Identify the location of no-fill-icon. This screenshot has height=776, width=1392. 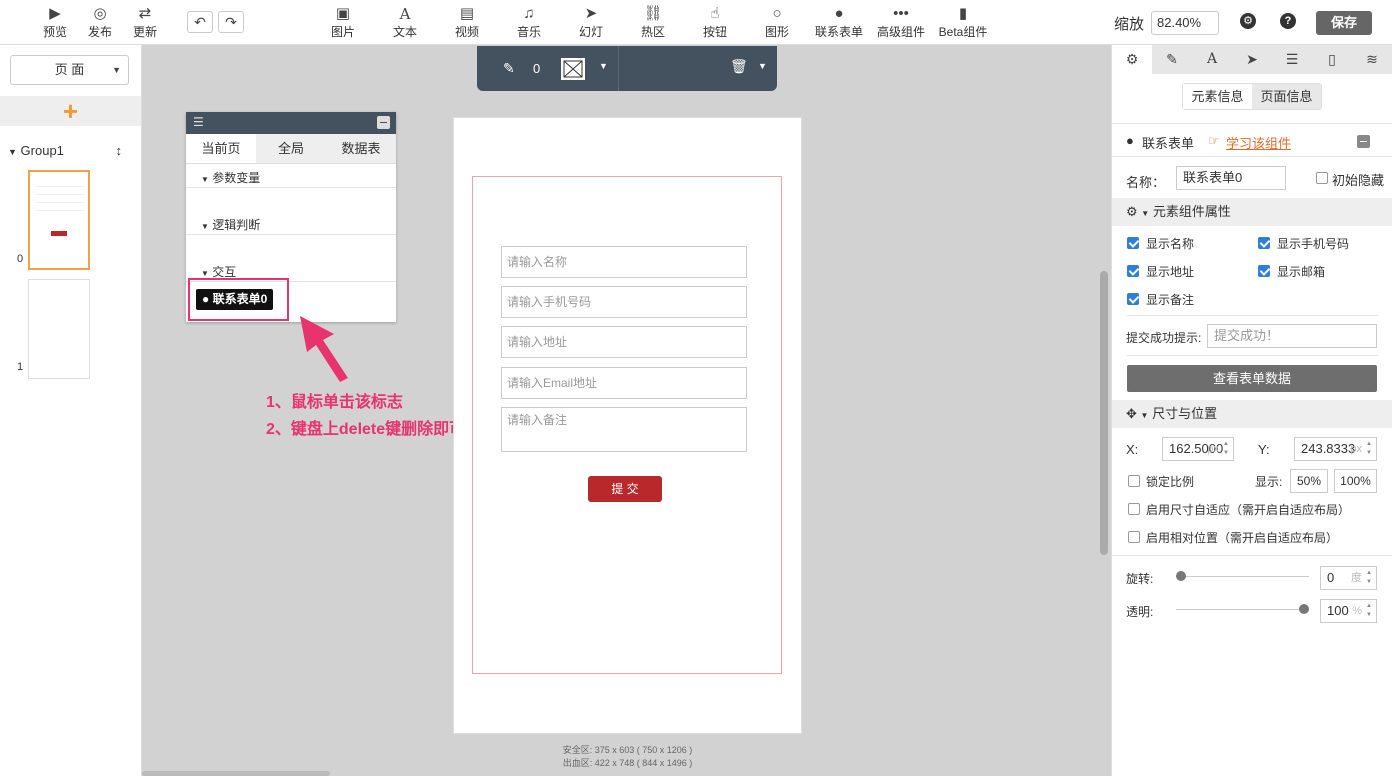
(573, 69).